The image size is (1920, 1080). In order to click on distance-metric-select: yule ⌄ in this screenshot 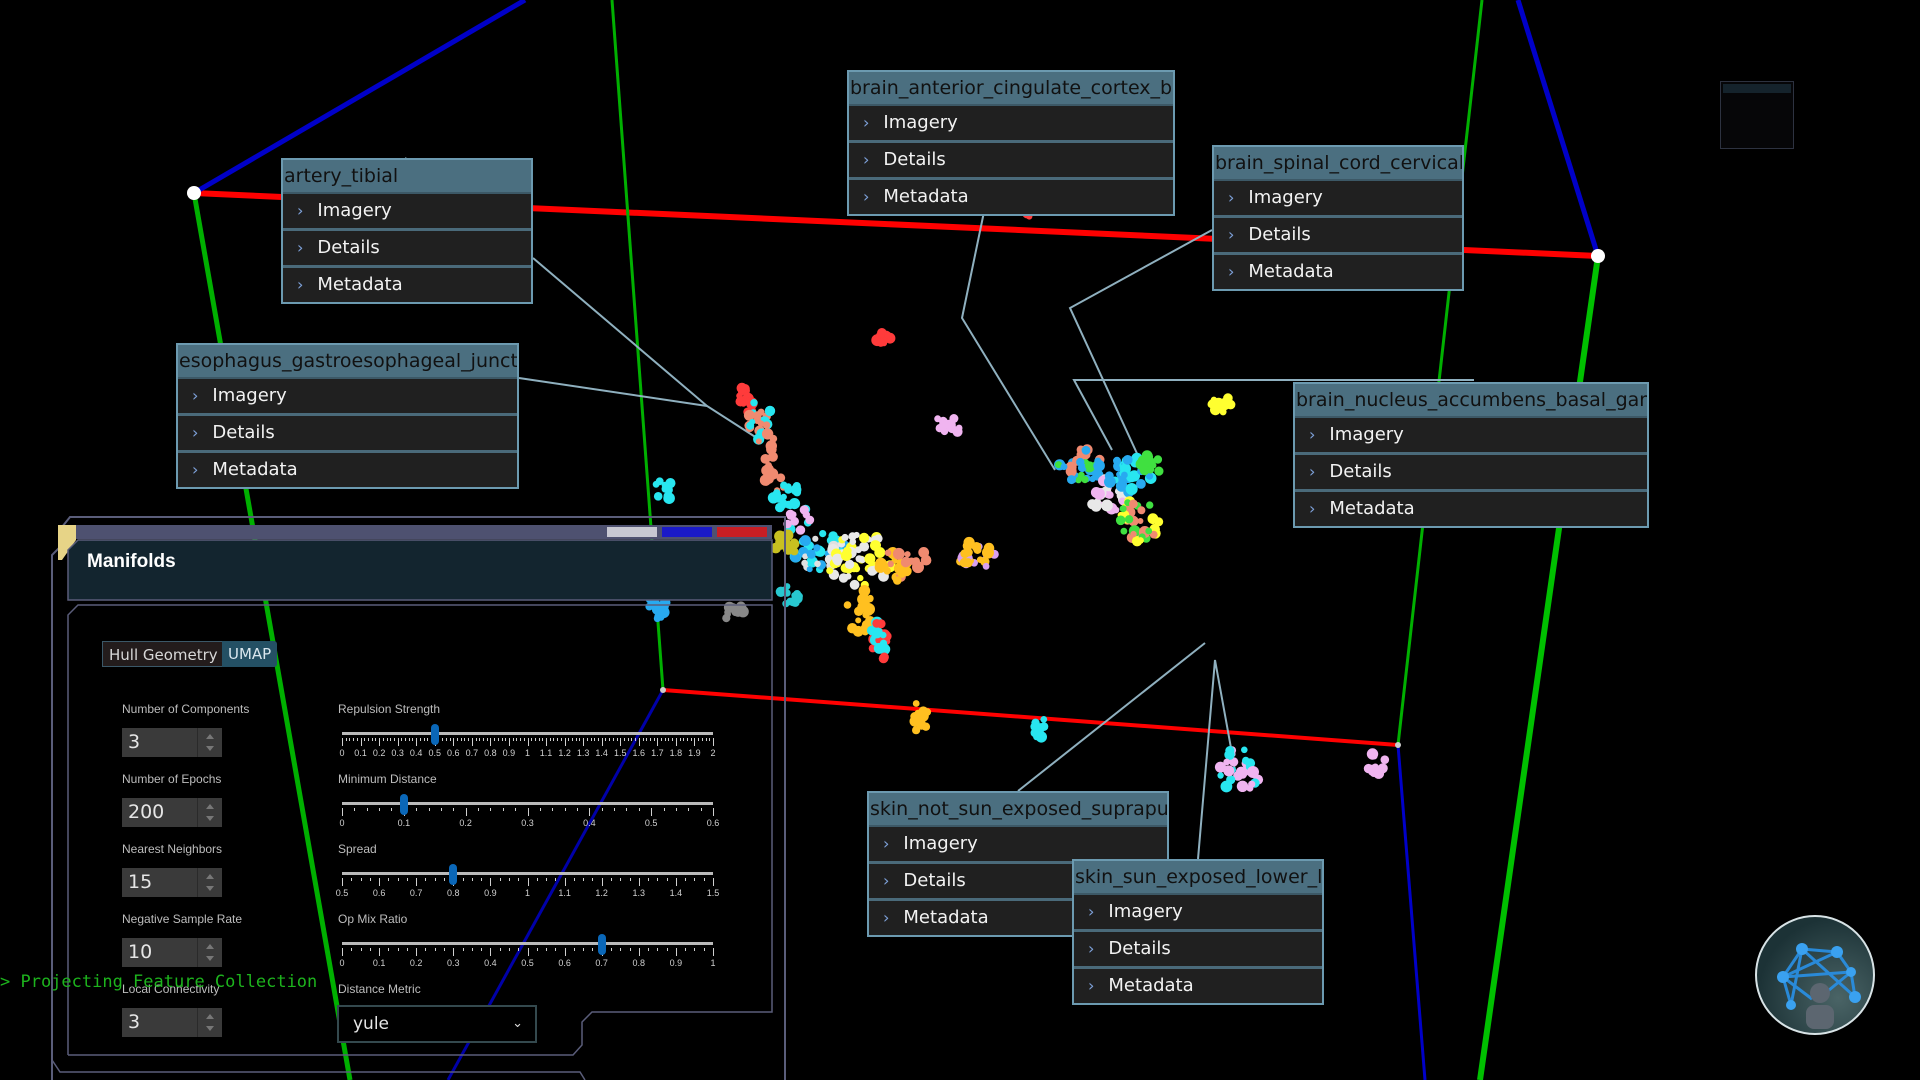, I will do `click(437, 1024)`.